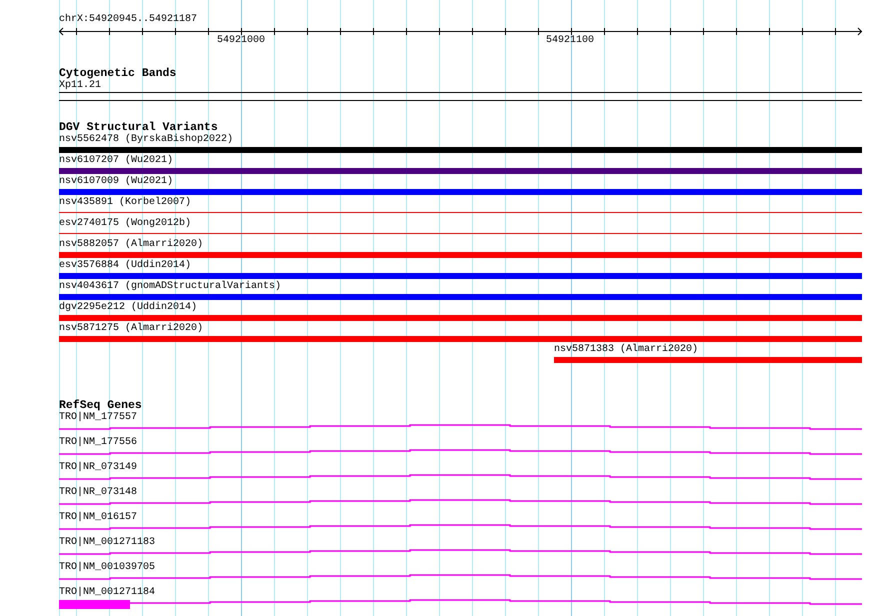  Describe the element at coordinates (107, 542) in the screenshot. I see `transcript-label: TRO|NM_001271183` at that location.